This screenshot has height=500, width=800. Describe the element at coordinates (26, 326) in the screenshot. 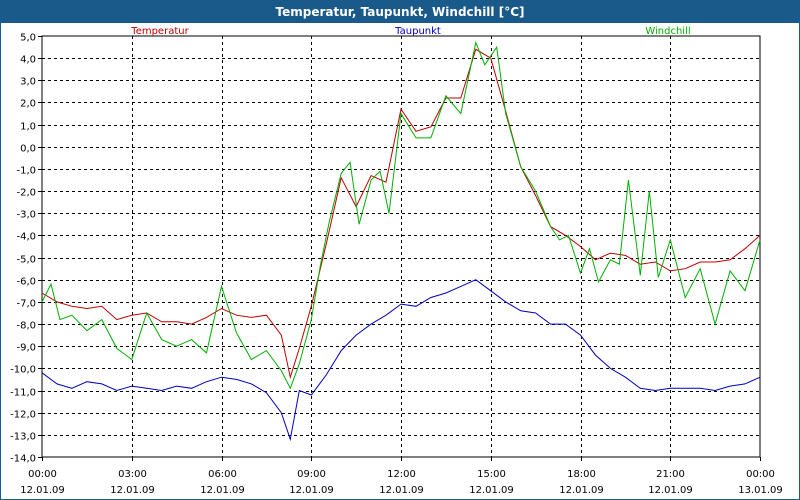

I see `y-tick-label: -8,0` at that location.